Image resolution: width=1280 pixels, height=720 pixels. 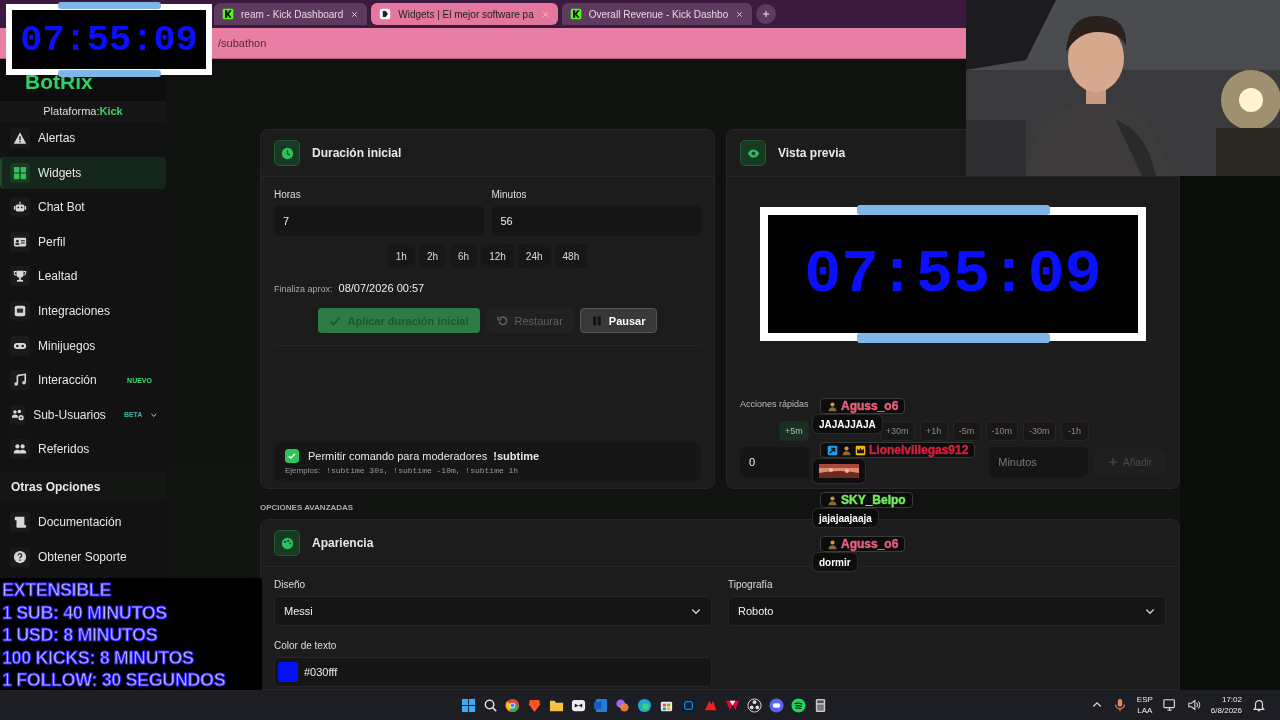 What do you see at coordinates (798, 705) in the screenshot?
I see `music-app-icon` at bounding box center [798, 705].